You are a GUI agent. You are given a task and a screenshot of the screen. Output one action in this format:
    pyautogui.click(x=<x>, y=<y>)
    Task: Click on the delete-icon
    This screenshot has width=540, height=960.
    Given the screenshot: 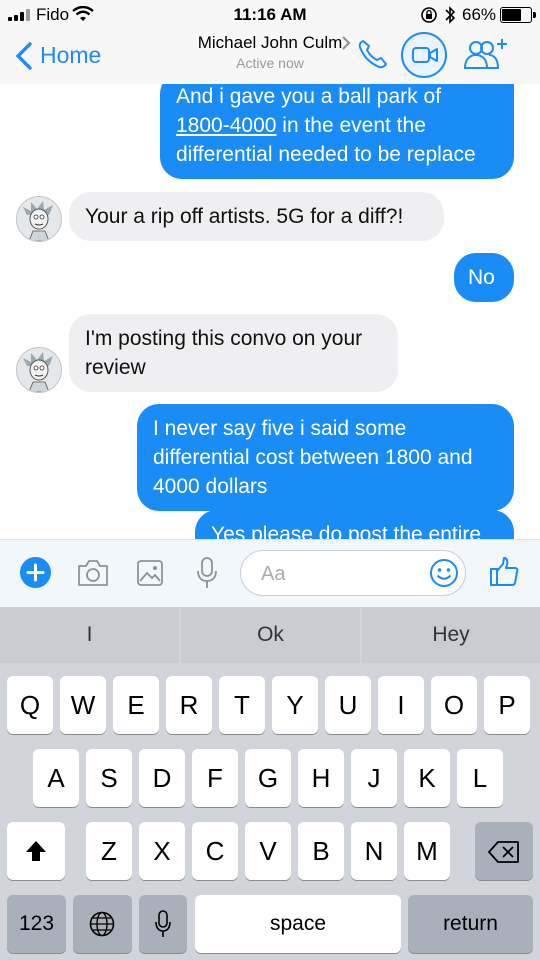 What is the action you would take?
    pyautogui.click(x=503, y=852)
    